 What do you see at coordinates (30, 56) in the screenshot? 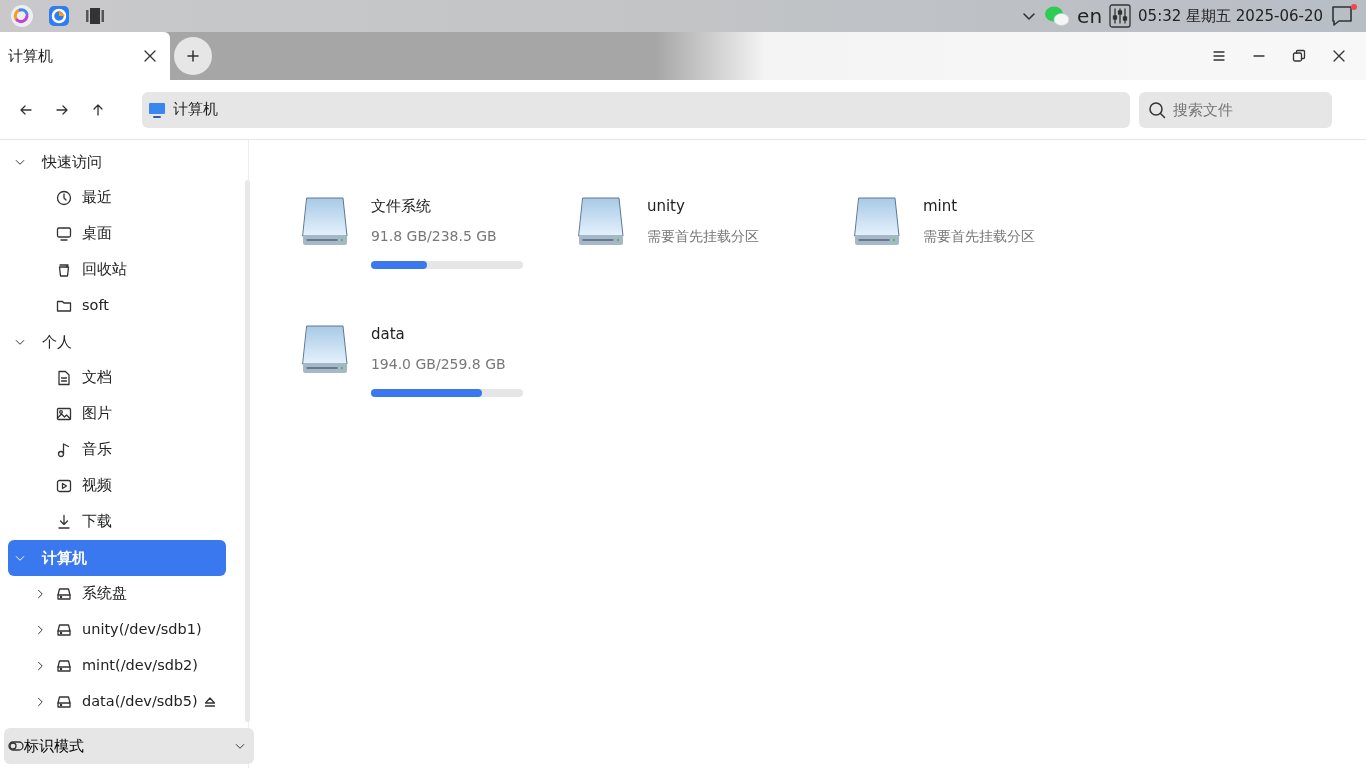
I see `tab-label: 计算机` at bounding box center [30, 56].